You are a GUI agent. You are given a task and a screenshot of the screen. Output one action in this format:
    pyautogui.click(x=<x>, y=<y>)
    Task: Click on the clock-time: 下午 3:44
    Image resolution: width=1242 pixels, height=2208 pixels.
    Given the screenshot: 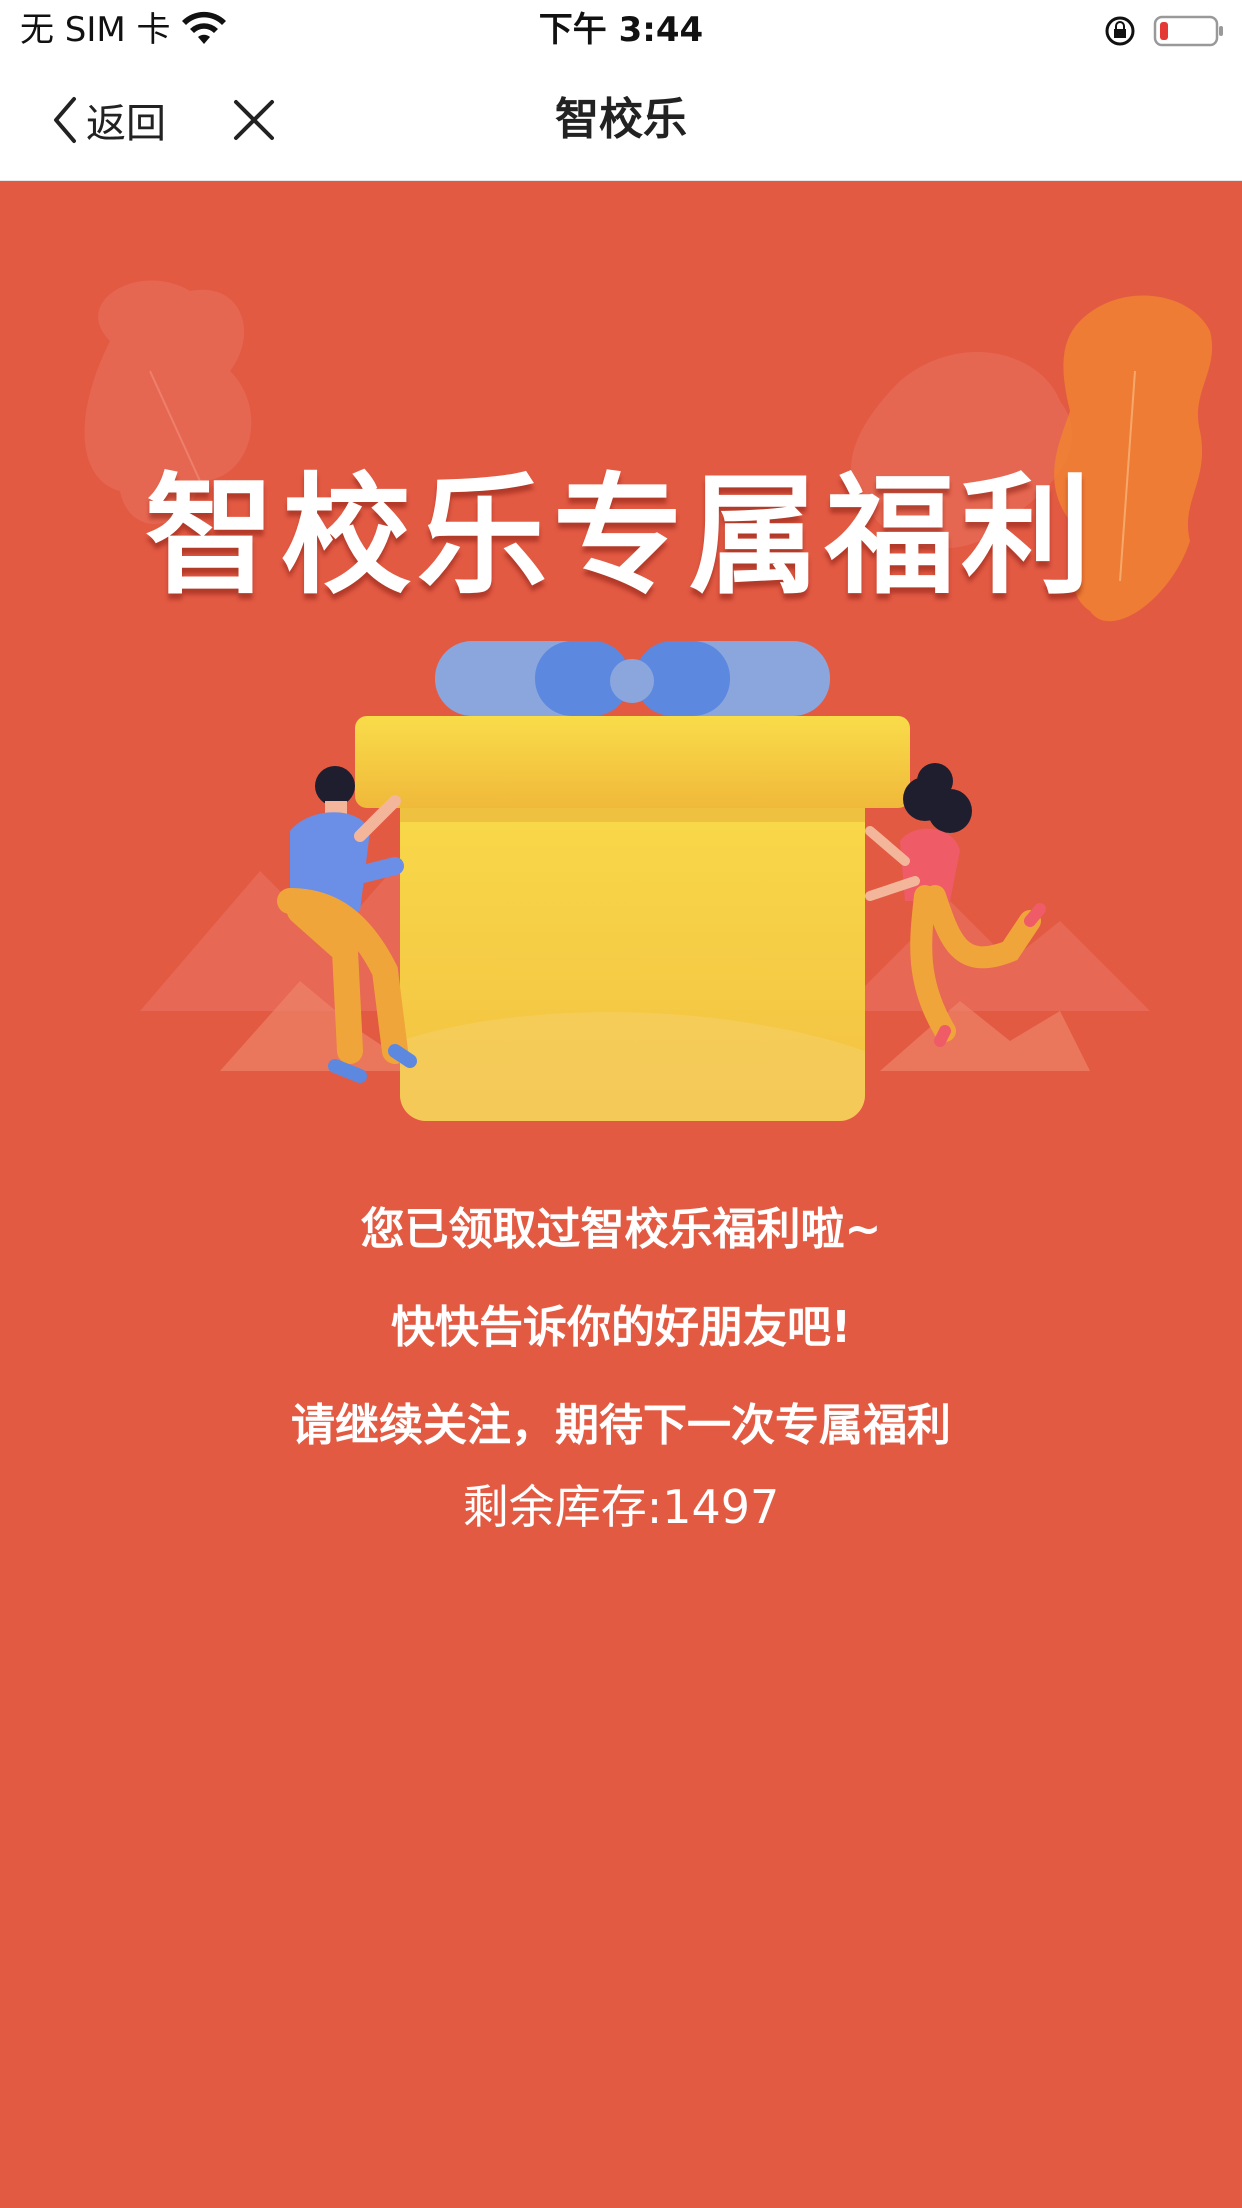 What is the action you would take?
    pyautogui.click(x=621, y=30)
    